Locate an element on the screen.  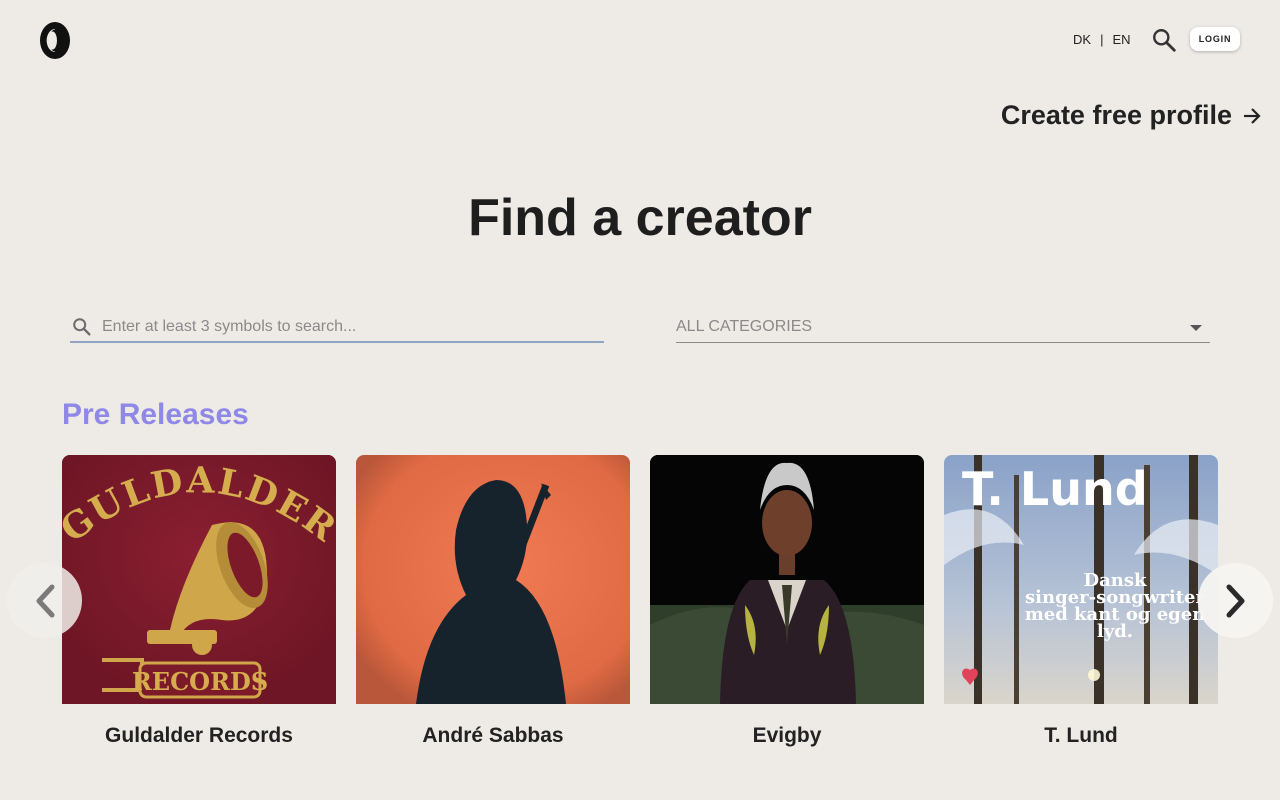
artwork-text-bottom: RECORDS is located at coordinates (200, 681).